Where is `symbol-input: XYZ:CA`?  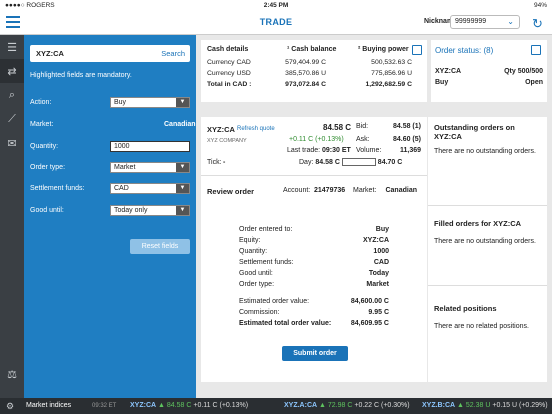 symbol-input: XYZ:CA is located at coordinates (50, 53).